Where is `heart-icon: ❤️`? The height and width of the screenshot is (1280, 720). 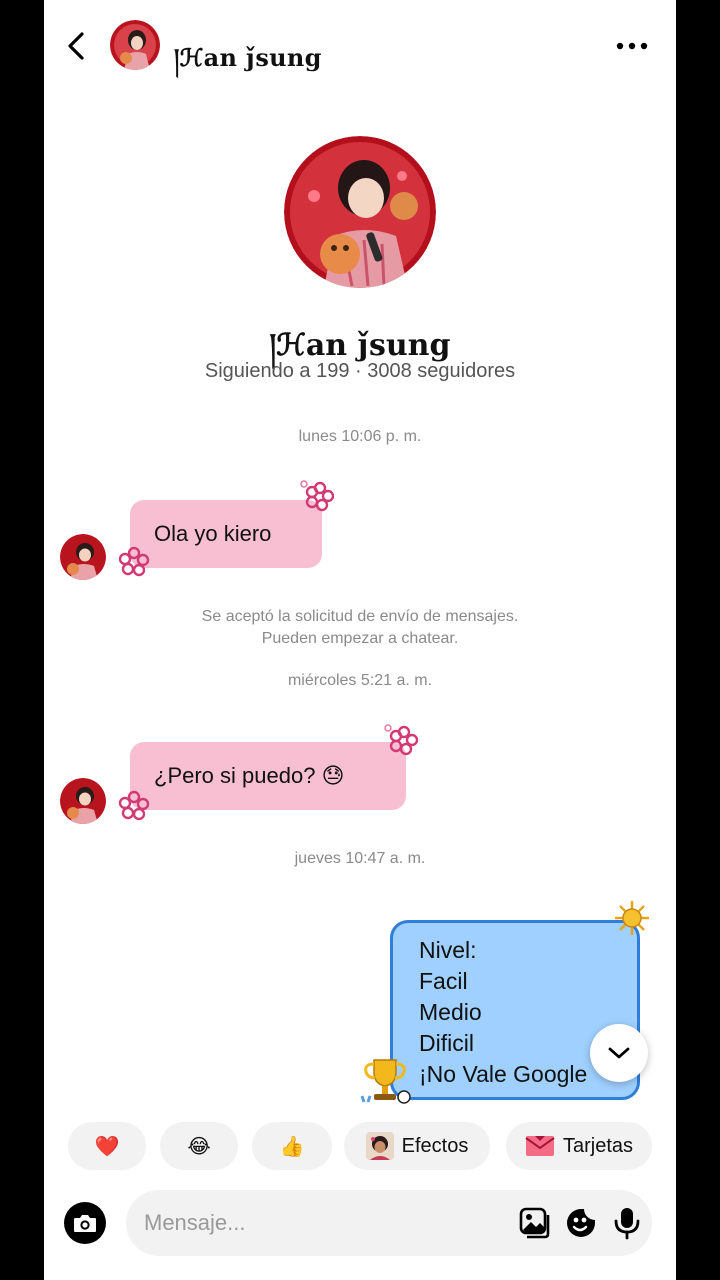 heart-icon: ❤️ is located at coordinates (107, 1146).